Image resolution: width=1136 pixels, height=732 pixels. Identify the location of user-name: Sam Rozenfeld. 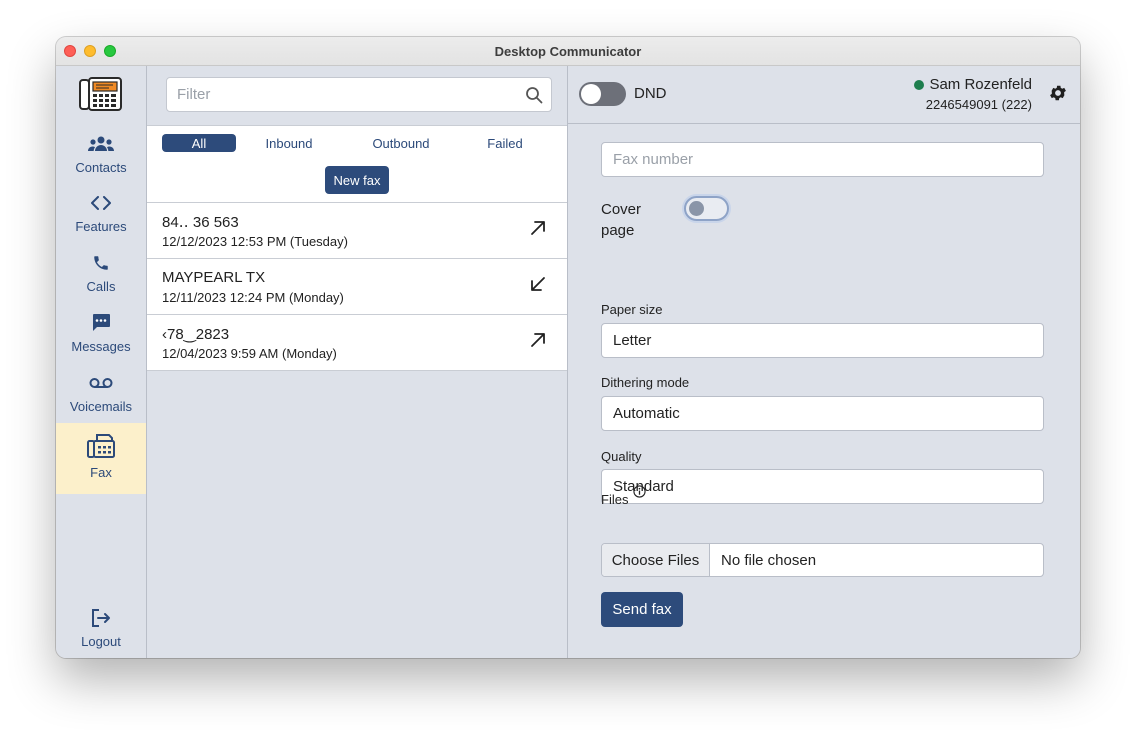
(973, 84).